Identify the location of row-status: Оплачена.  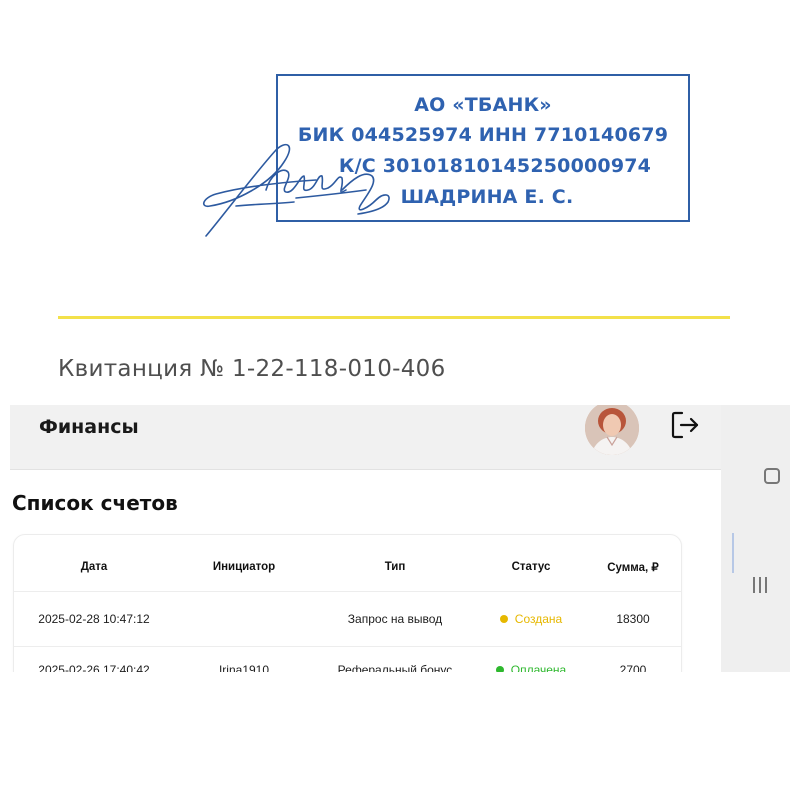
(531, 659).